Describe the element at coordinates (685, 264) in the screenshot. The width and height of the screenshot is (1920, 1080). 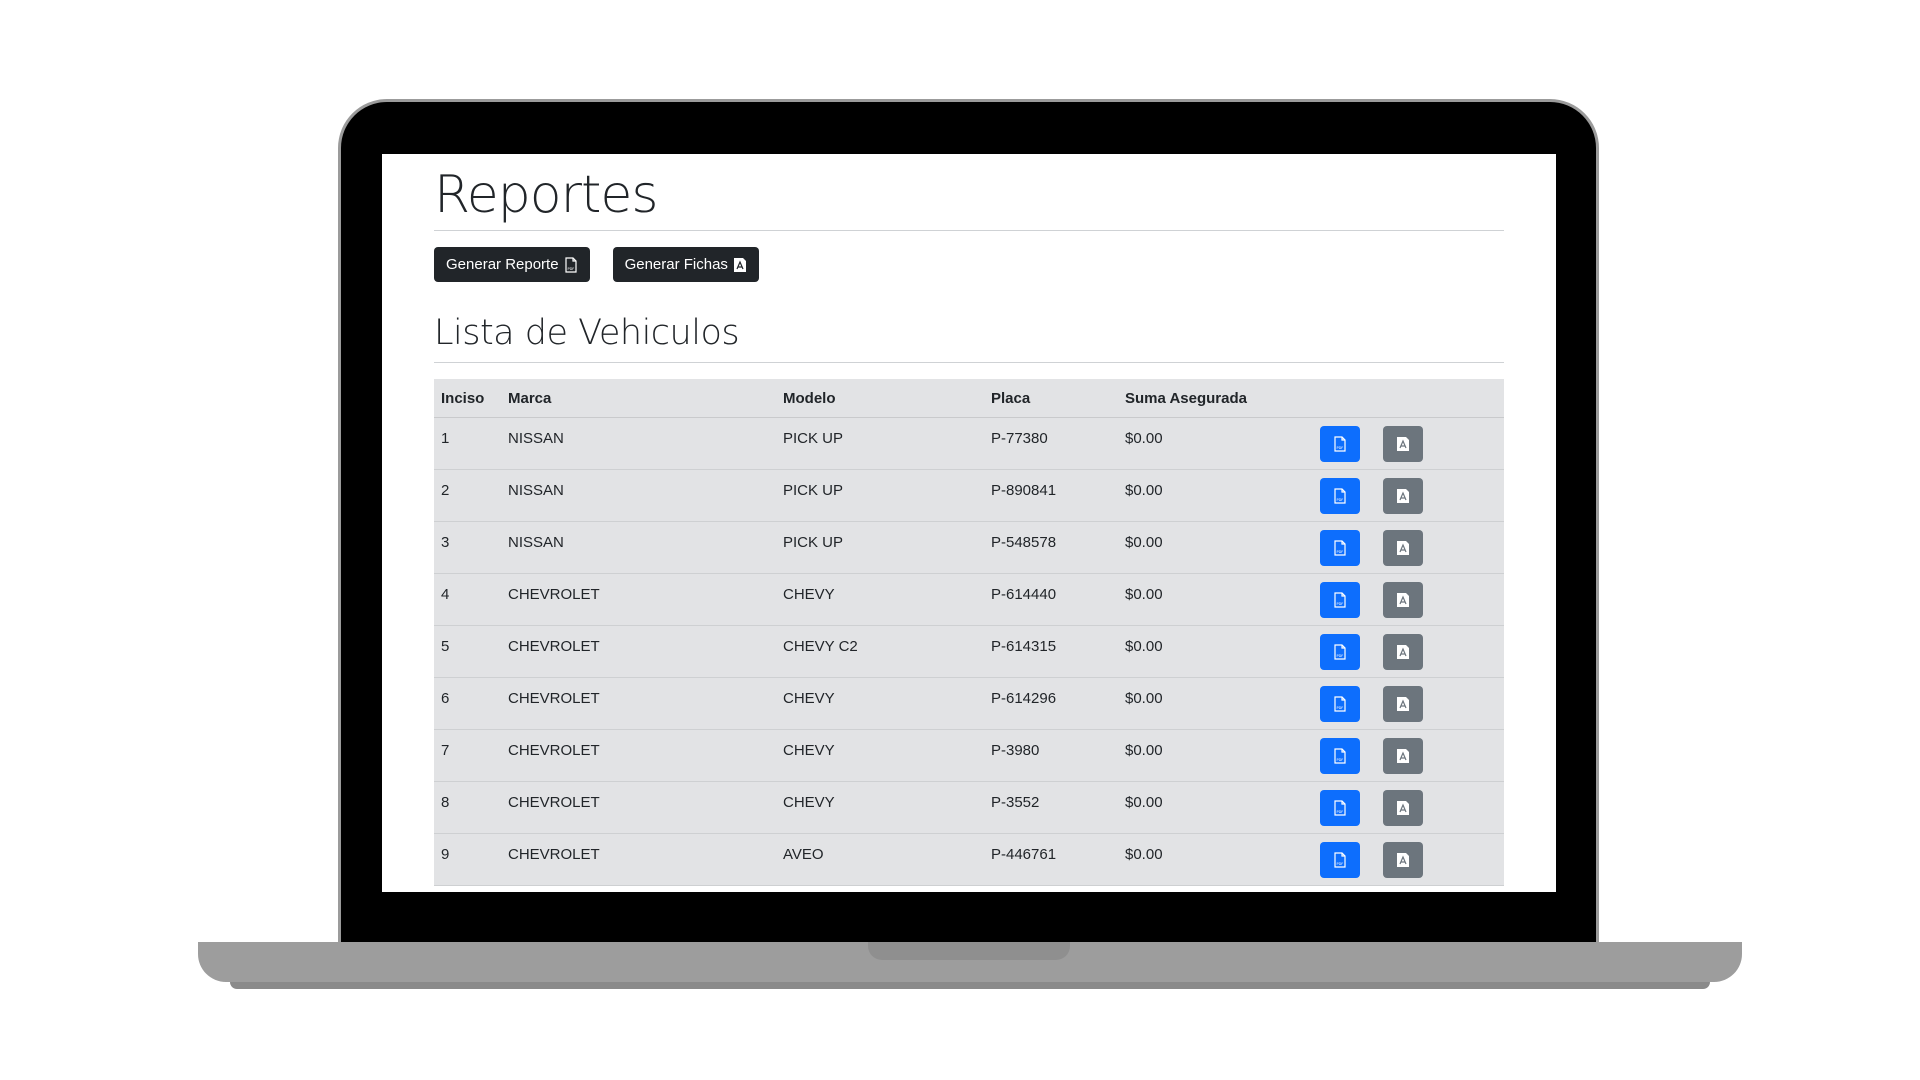
I see `generar-fichas-button: Generar Fichas` at that location.